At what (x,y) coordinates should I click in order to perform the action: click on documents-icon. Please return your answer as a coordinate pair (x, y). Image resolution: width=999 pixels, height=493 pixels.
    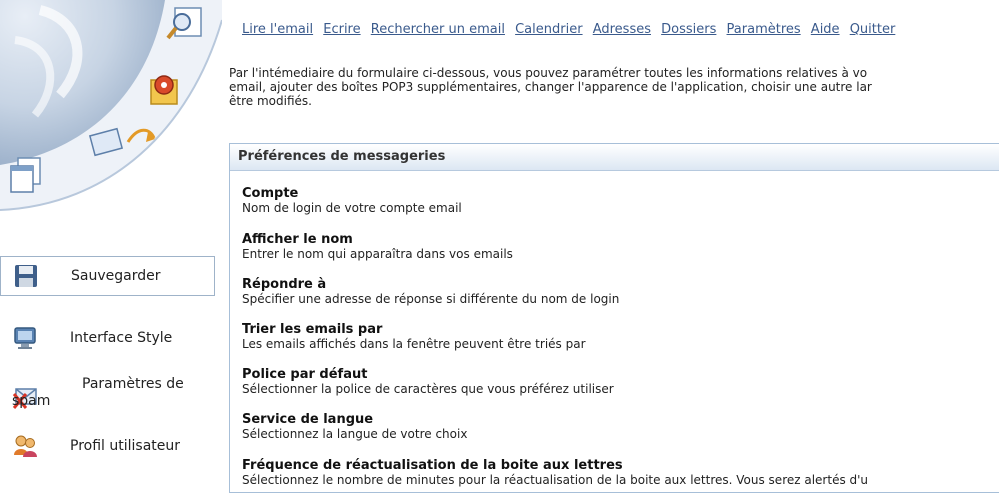
    Looking at the image, I should click on (25, 175).